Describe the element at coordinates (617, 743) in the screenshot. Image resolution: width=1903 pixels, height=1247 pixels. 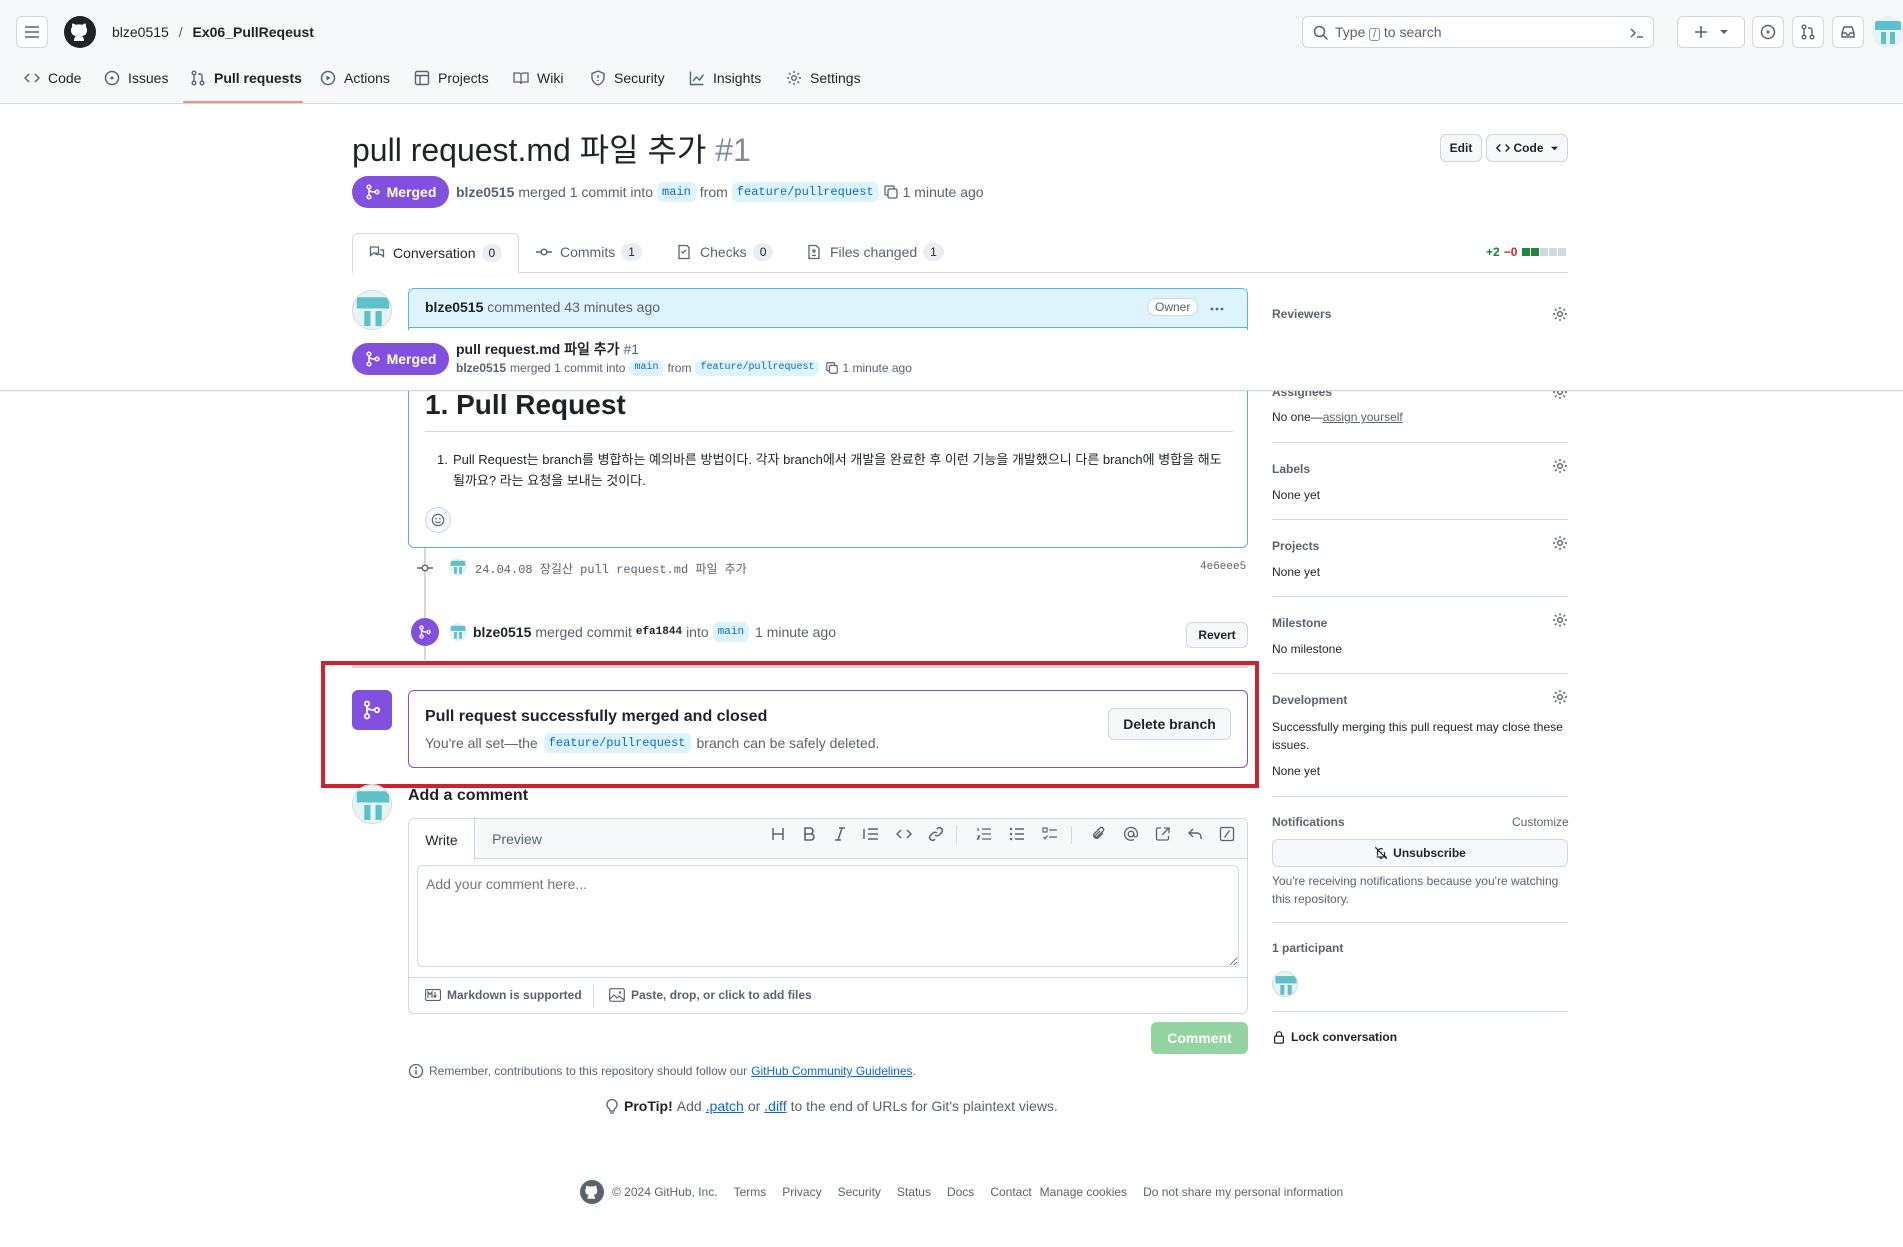
I see `merge-box-branch: feature/pullrequest` at that location.